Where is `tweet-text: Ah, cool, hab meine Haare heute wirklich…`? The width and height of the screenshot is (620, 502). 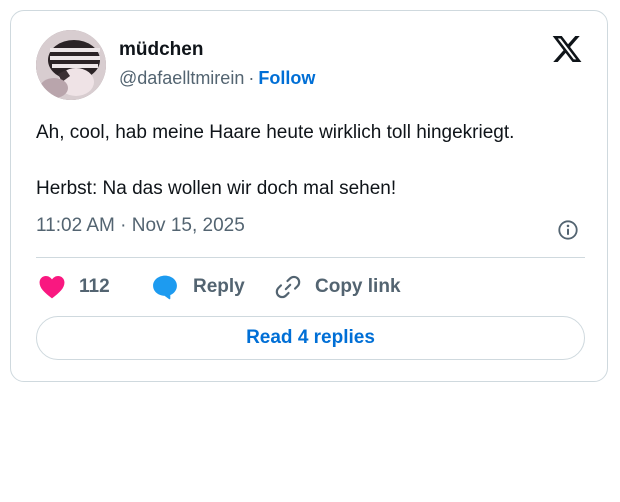 tweet-text: Ah, cool, hab meine Haare heute wirklich… is located at coordinates (311, 161).